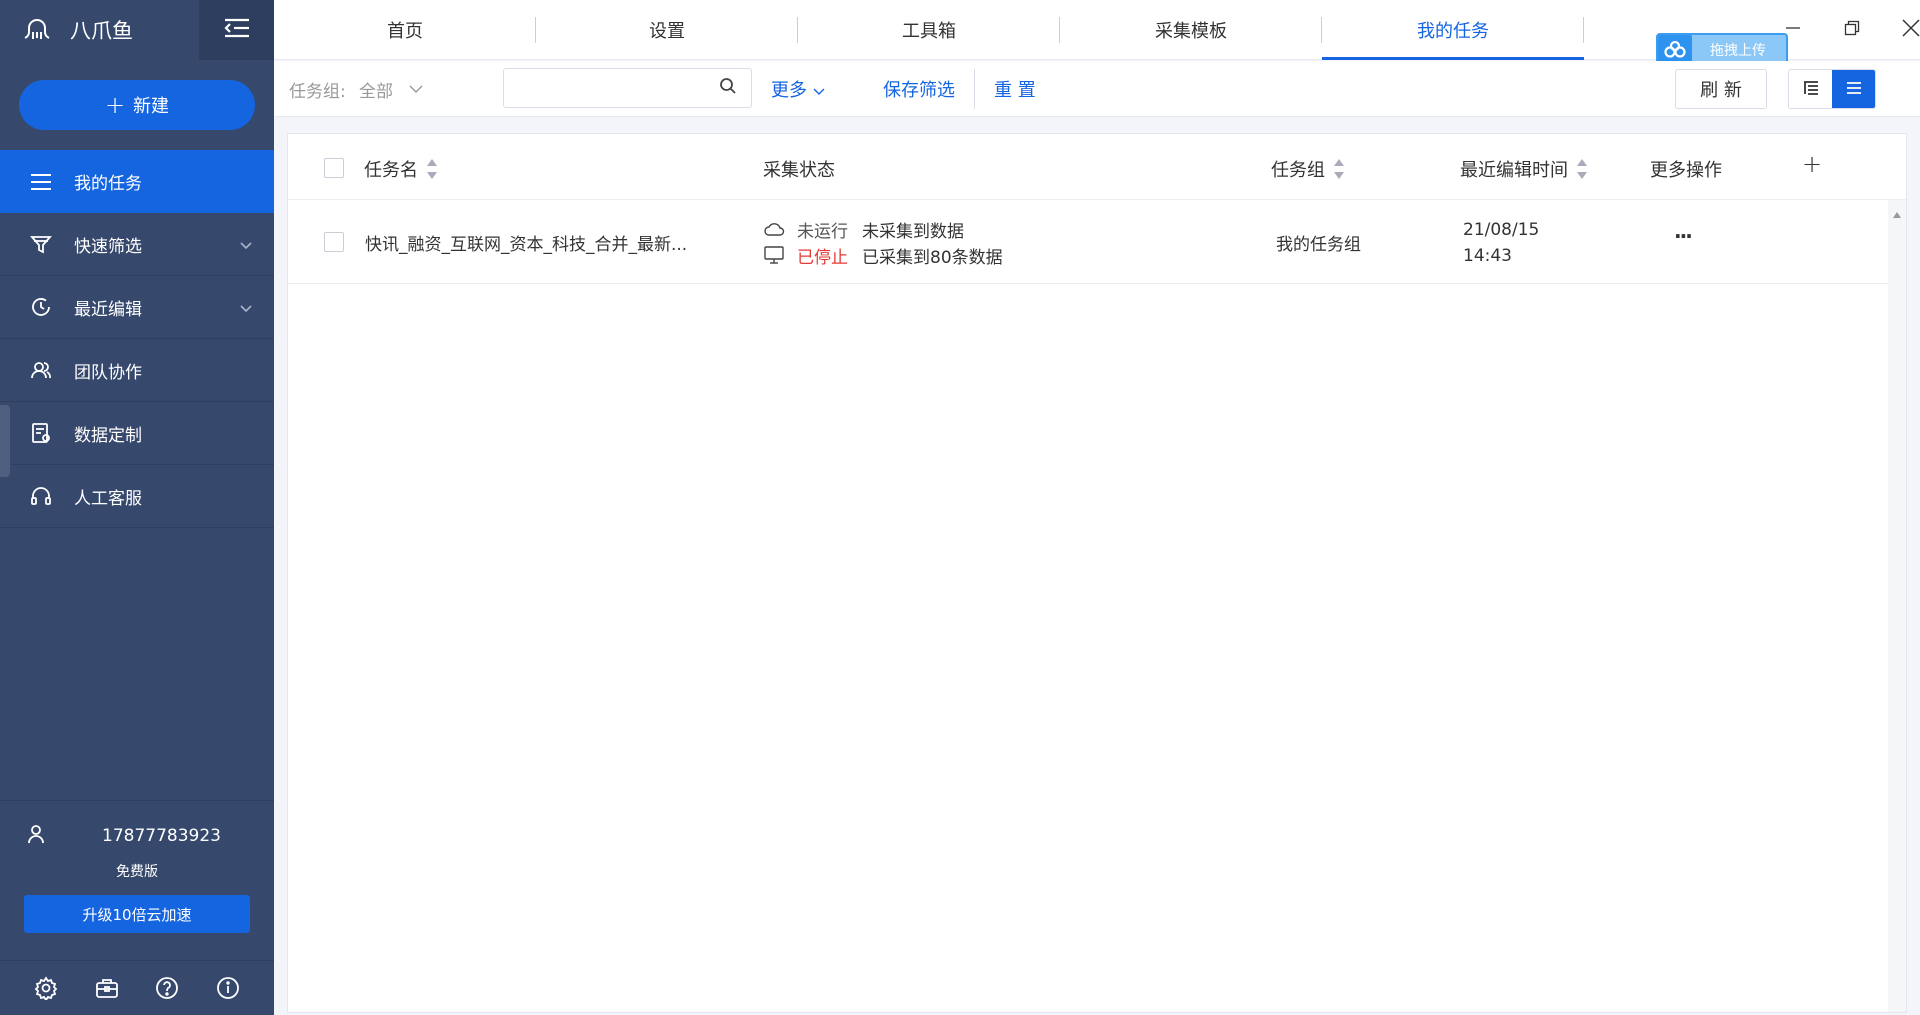 This screenshot has width=1920, height=1015. I want to click on new-task-label: 新建, so click(151, 106).